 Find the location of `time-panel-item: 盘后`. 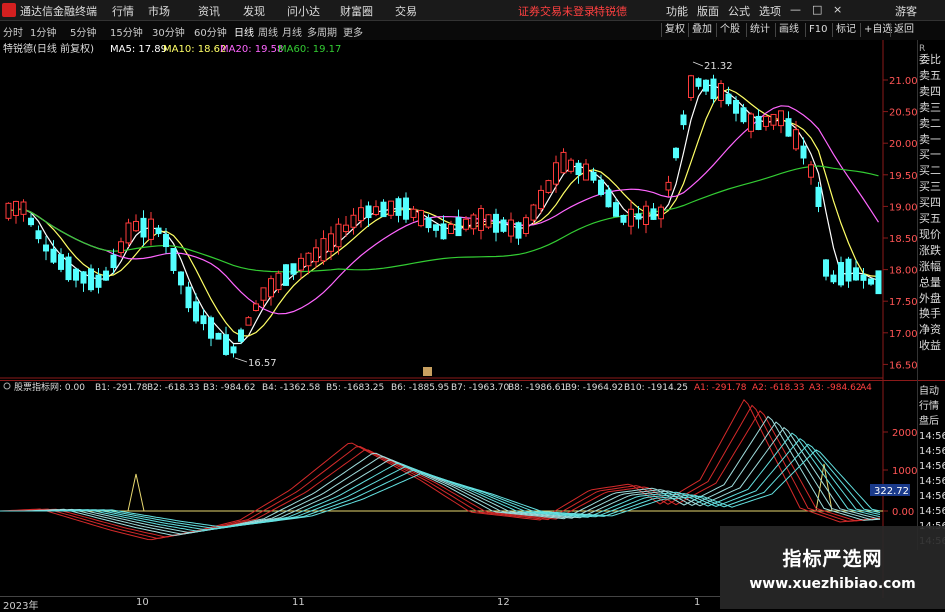

time-panel-item: 盘后 is located at coordinates (929, 421).